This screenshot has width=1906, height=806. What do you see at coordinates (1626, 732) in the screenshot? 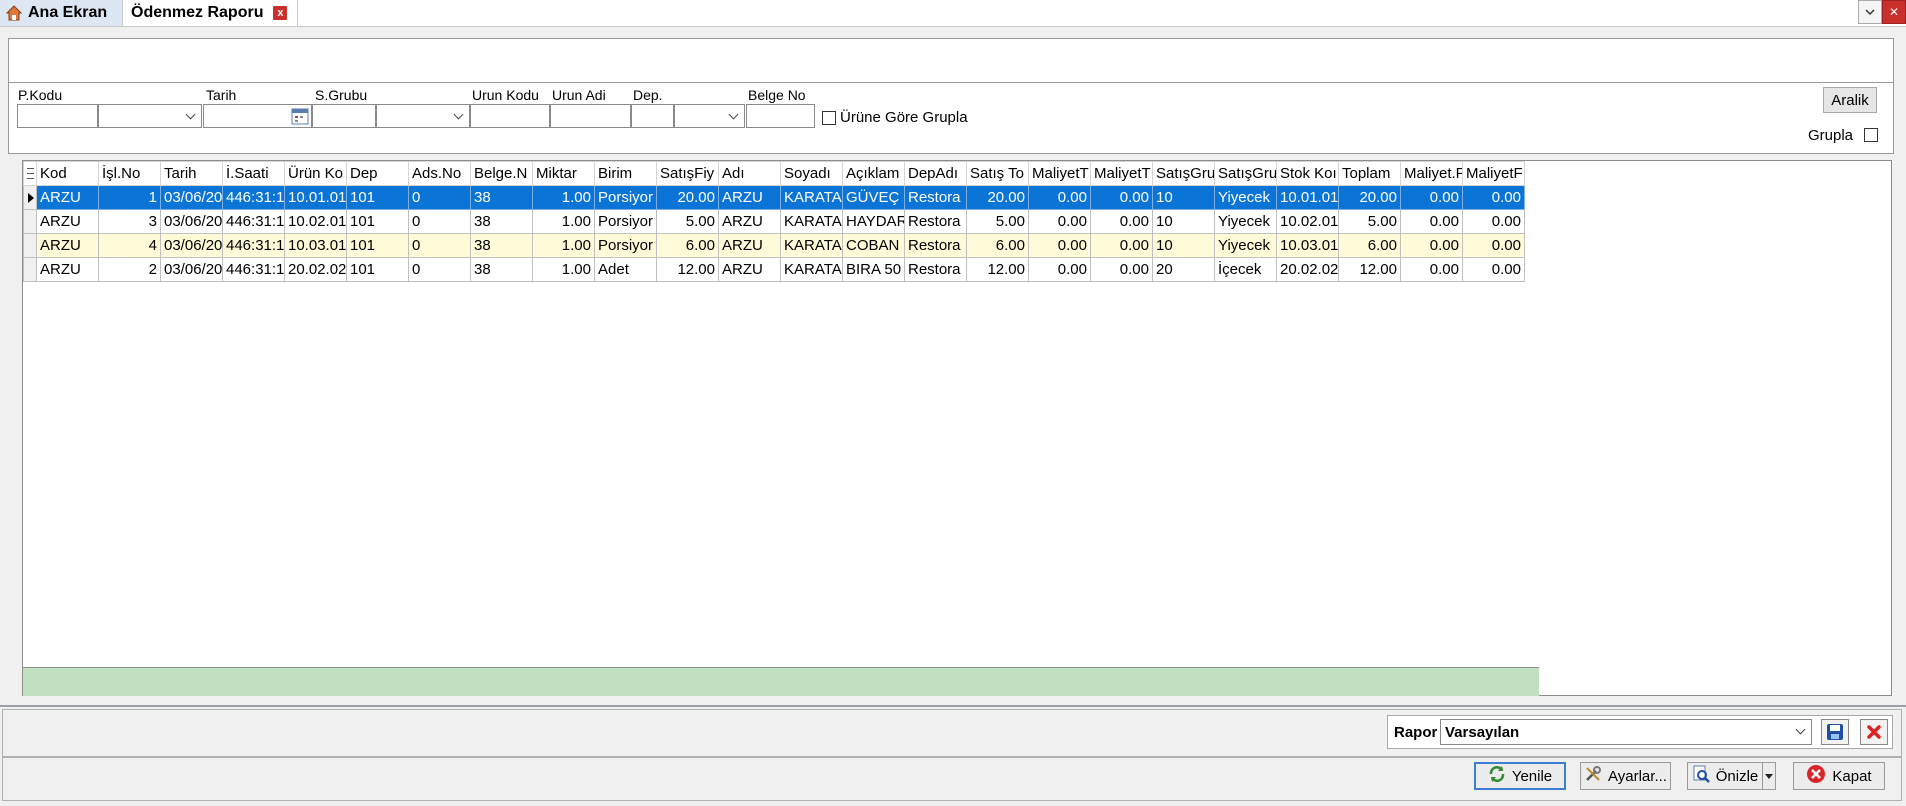
I see `rapor-dropdown: Varsayılan` at bounding box center [1626, 732].